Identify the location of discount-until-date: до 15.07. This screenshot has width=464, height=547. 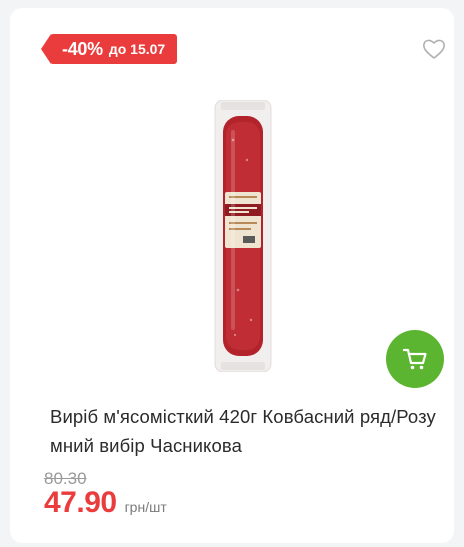
(137, 49).